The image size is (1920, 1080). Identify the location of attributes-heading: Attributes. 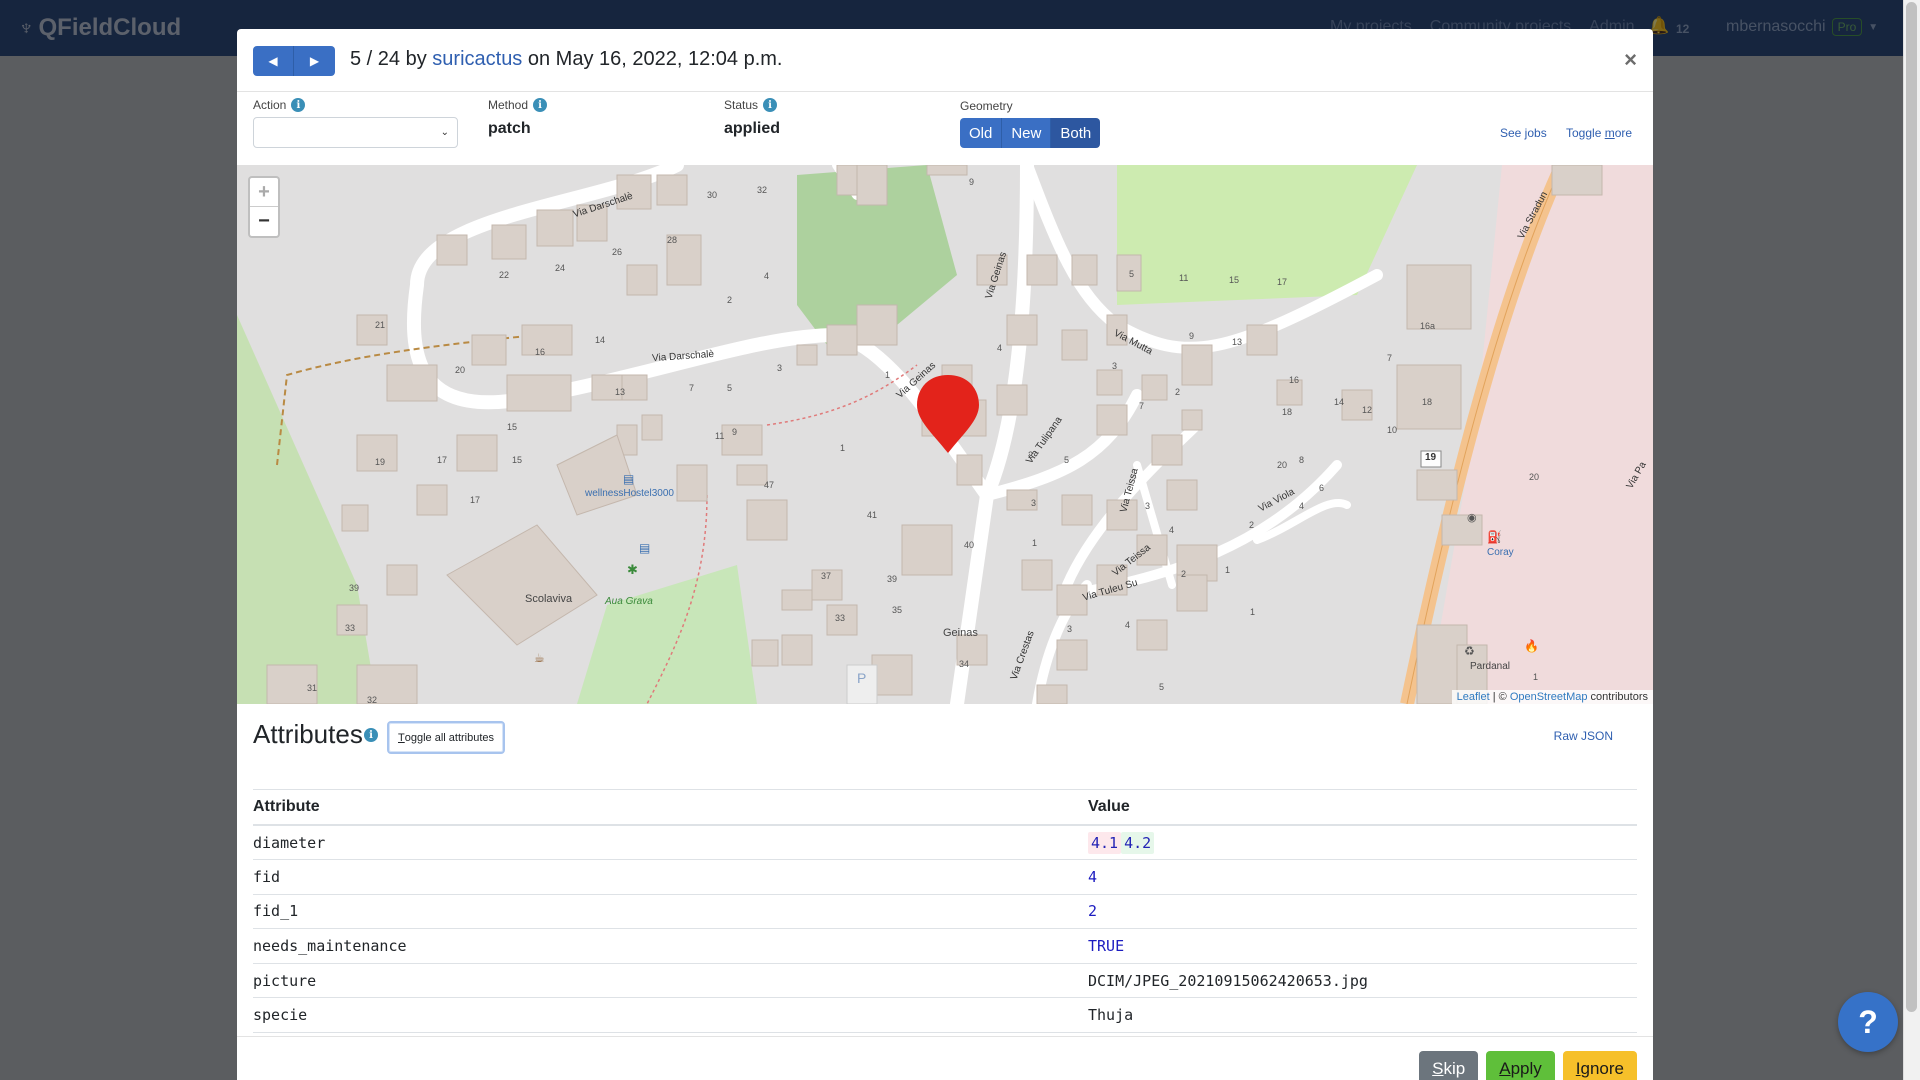
(308, 734).